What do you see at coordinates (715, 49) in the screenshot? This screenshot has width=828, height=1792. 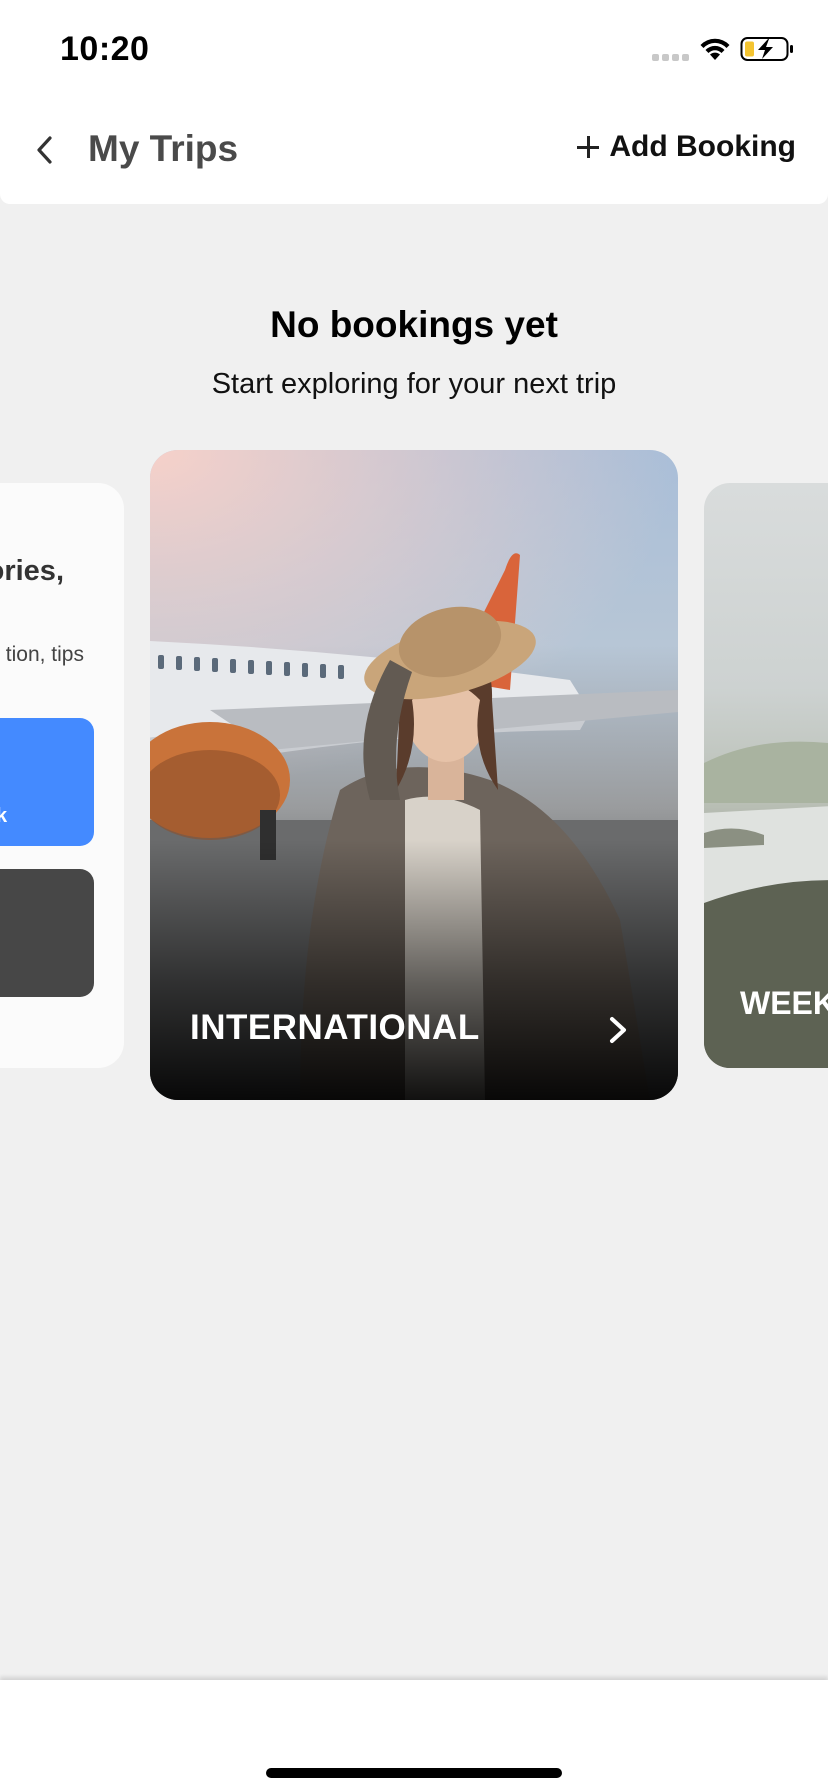 I see `wifi-icon` at bounding box center [715, 49].